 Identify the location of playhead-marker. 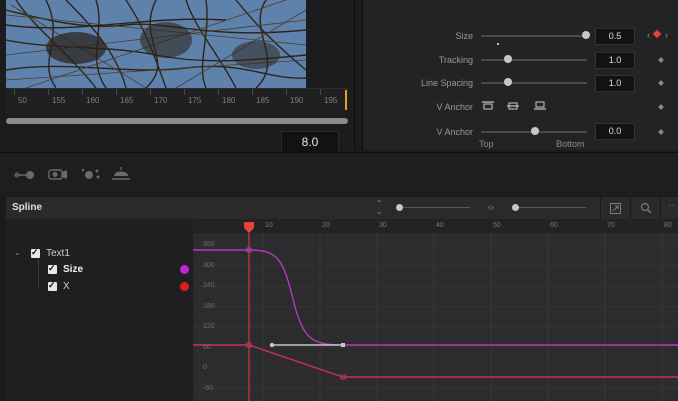
(346, 100).